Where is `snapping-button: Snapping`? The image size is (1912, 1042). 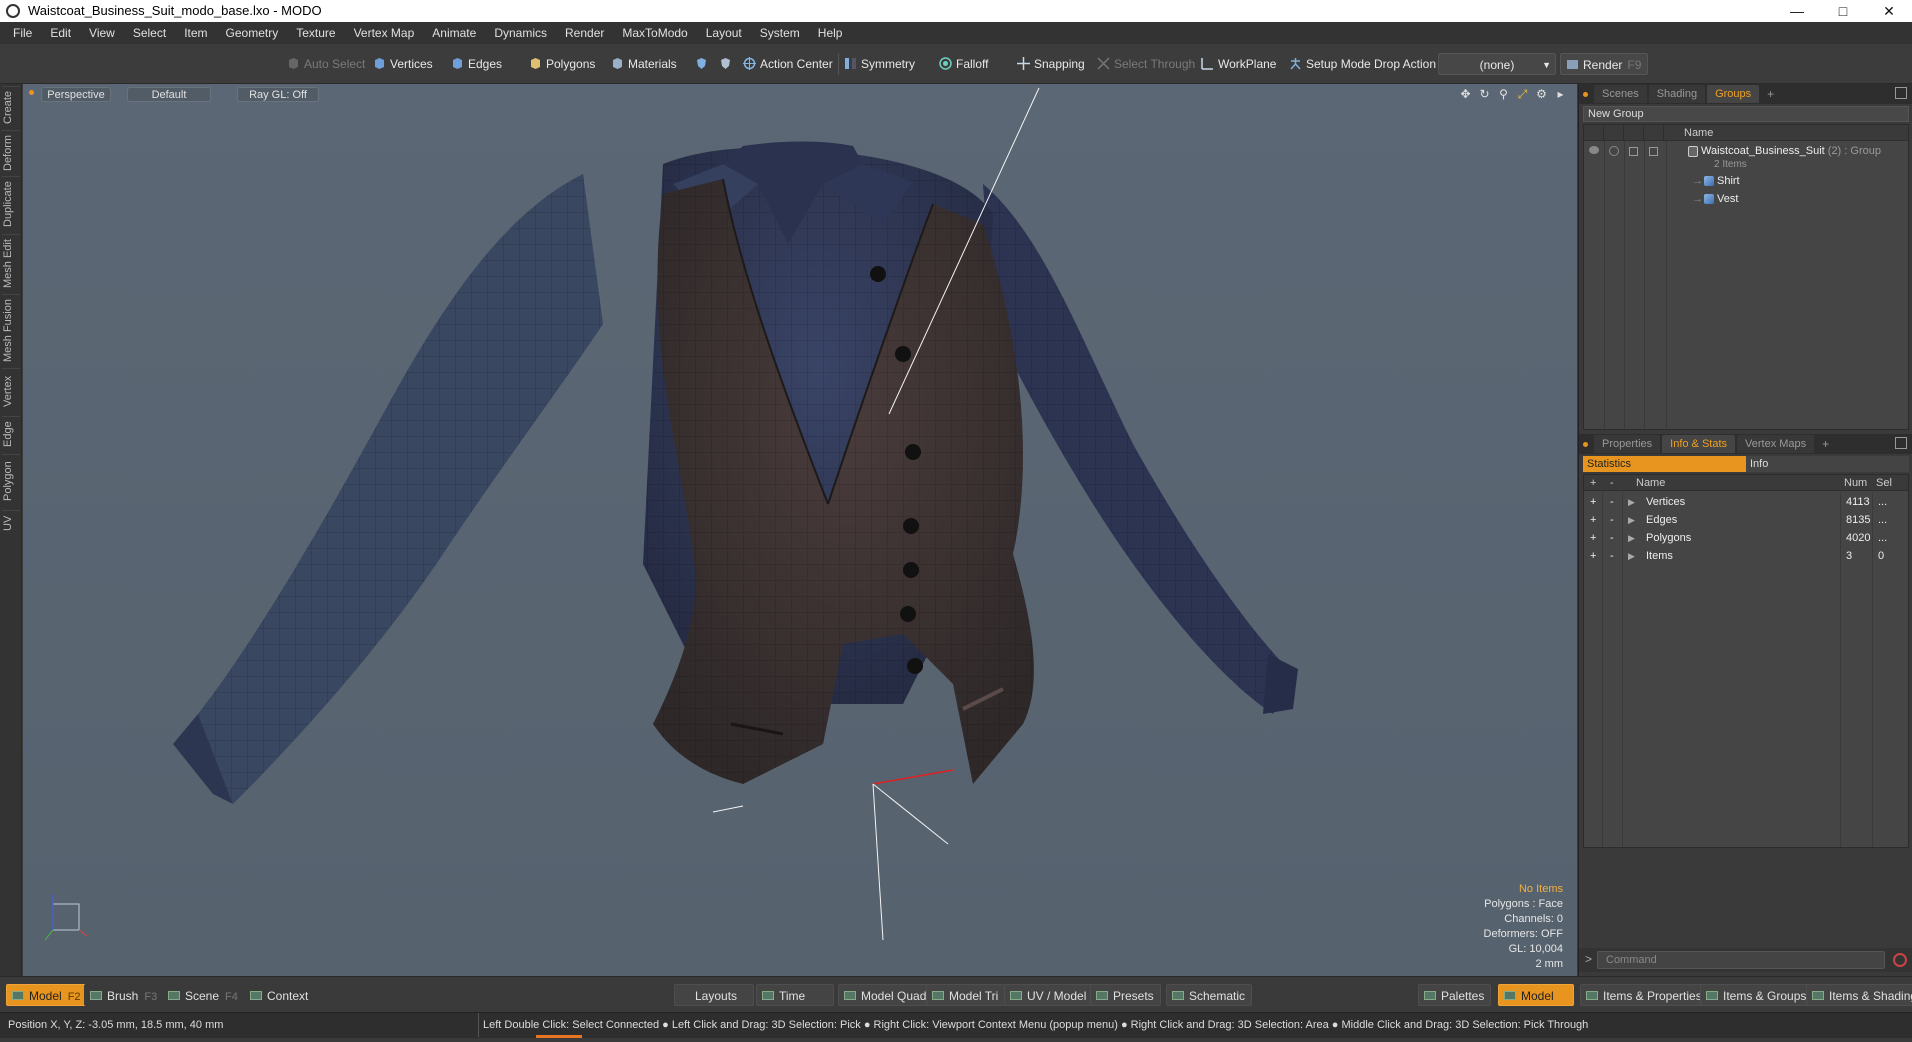
snapping-button: Snapping is located at coordinates (1051, 64).